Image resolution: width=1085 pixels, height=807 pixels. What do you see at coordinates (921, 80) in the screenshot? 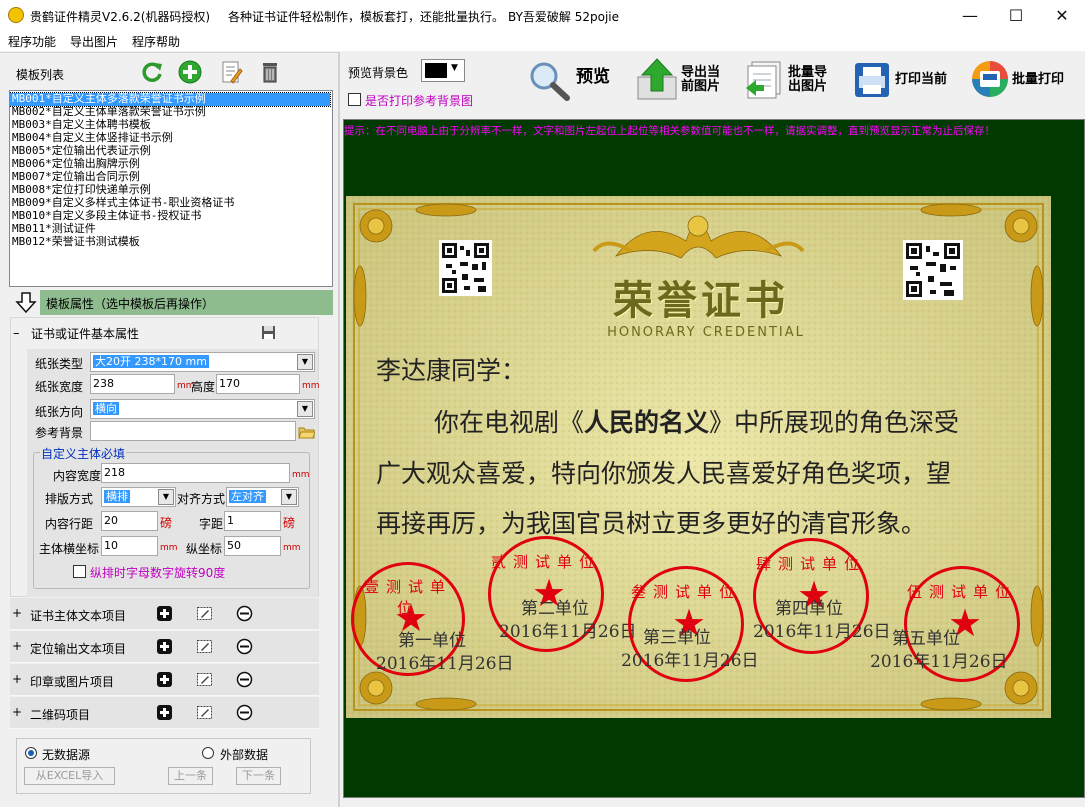
I see `print-current-button: 打印当前` at bounding box center [921, 80].